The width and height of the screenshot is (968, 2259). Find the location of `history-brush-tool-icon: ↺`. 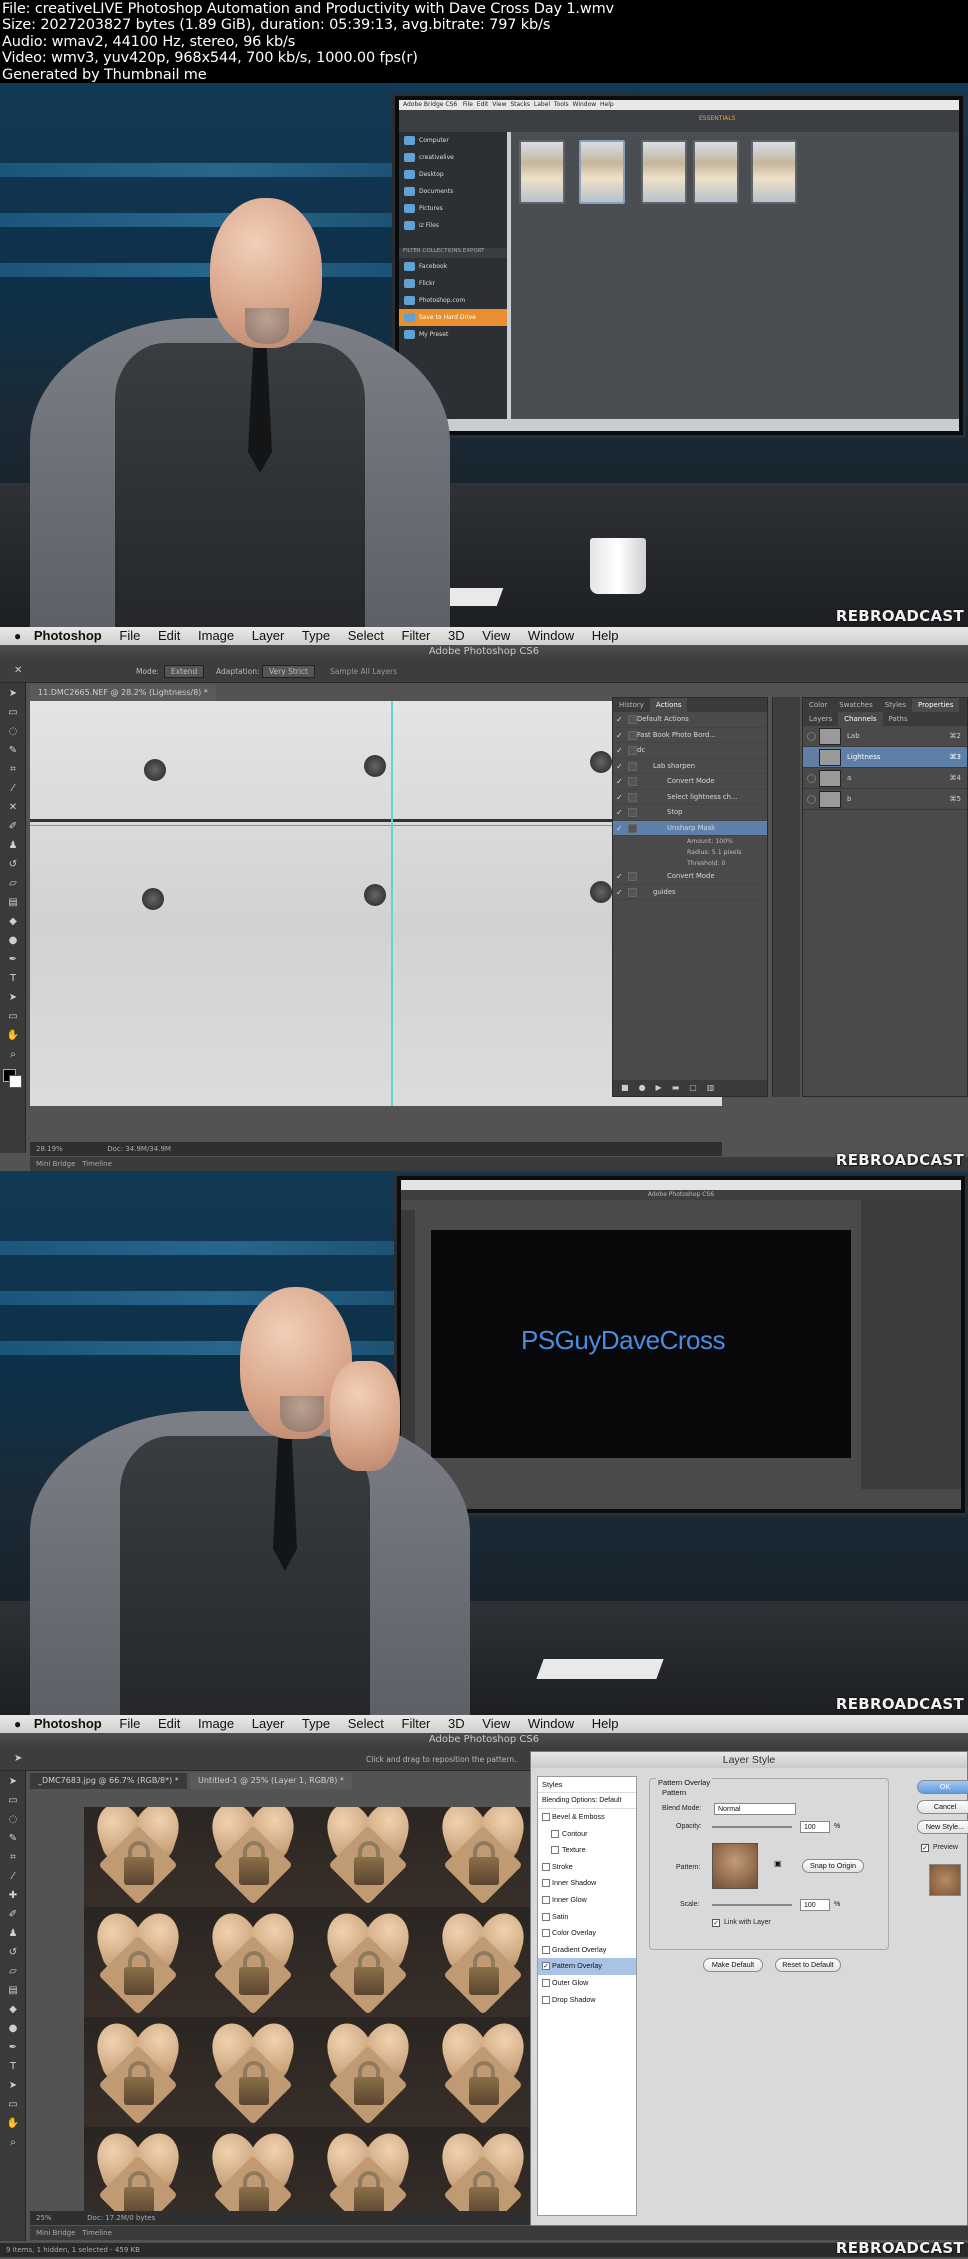

history-brush-tool-icon: ↺ is located at coordinates (13, 865).